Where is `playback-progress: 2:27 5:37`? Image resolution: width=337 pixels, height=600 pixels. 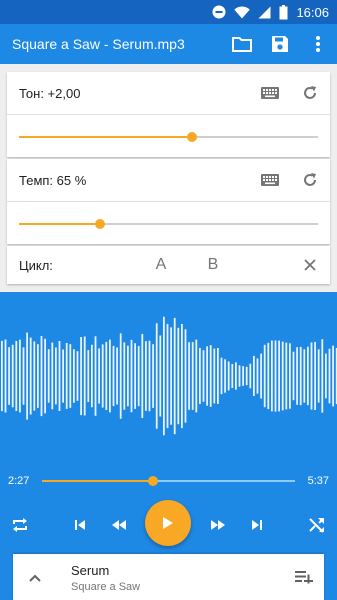
playback-progress: 2:27 5:37 is located at coordinates (168, 480).